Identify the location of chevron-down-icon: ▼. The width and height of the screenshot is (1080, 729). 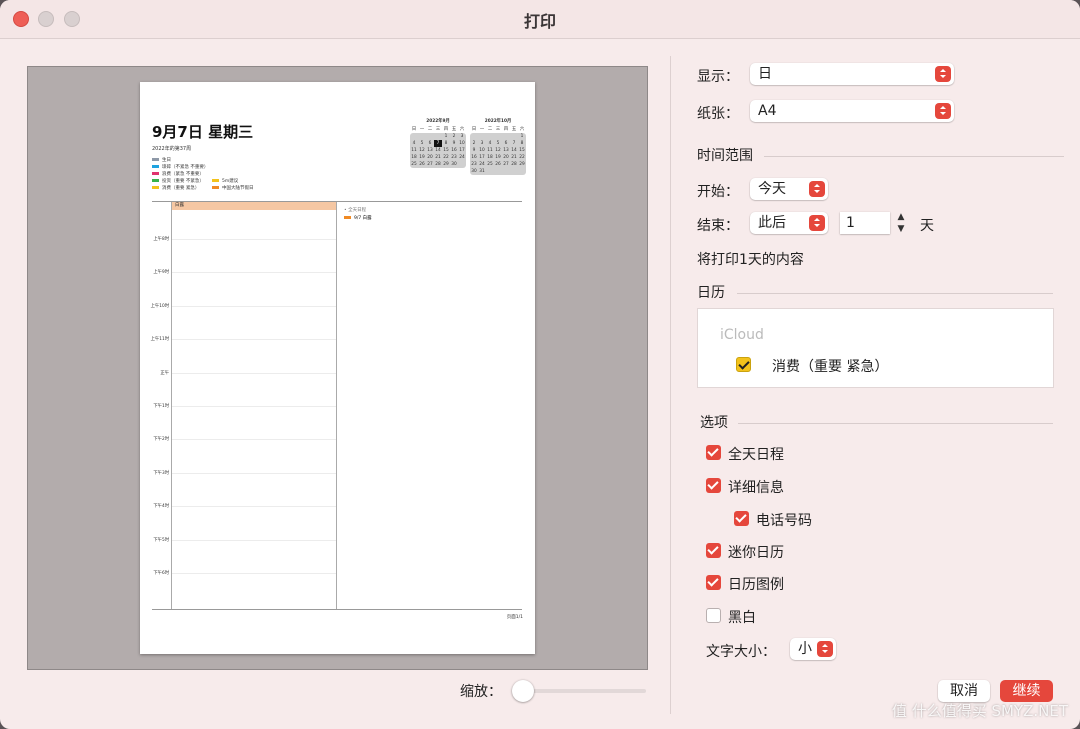
(901, 229).